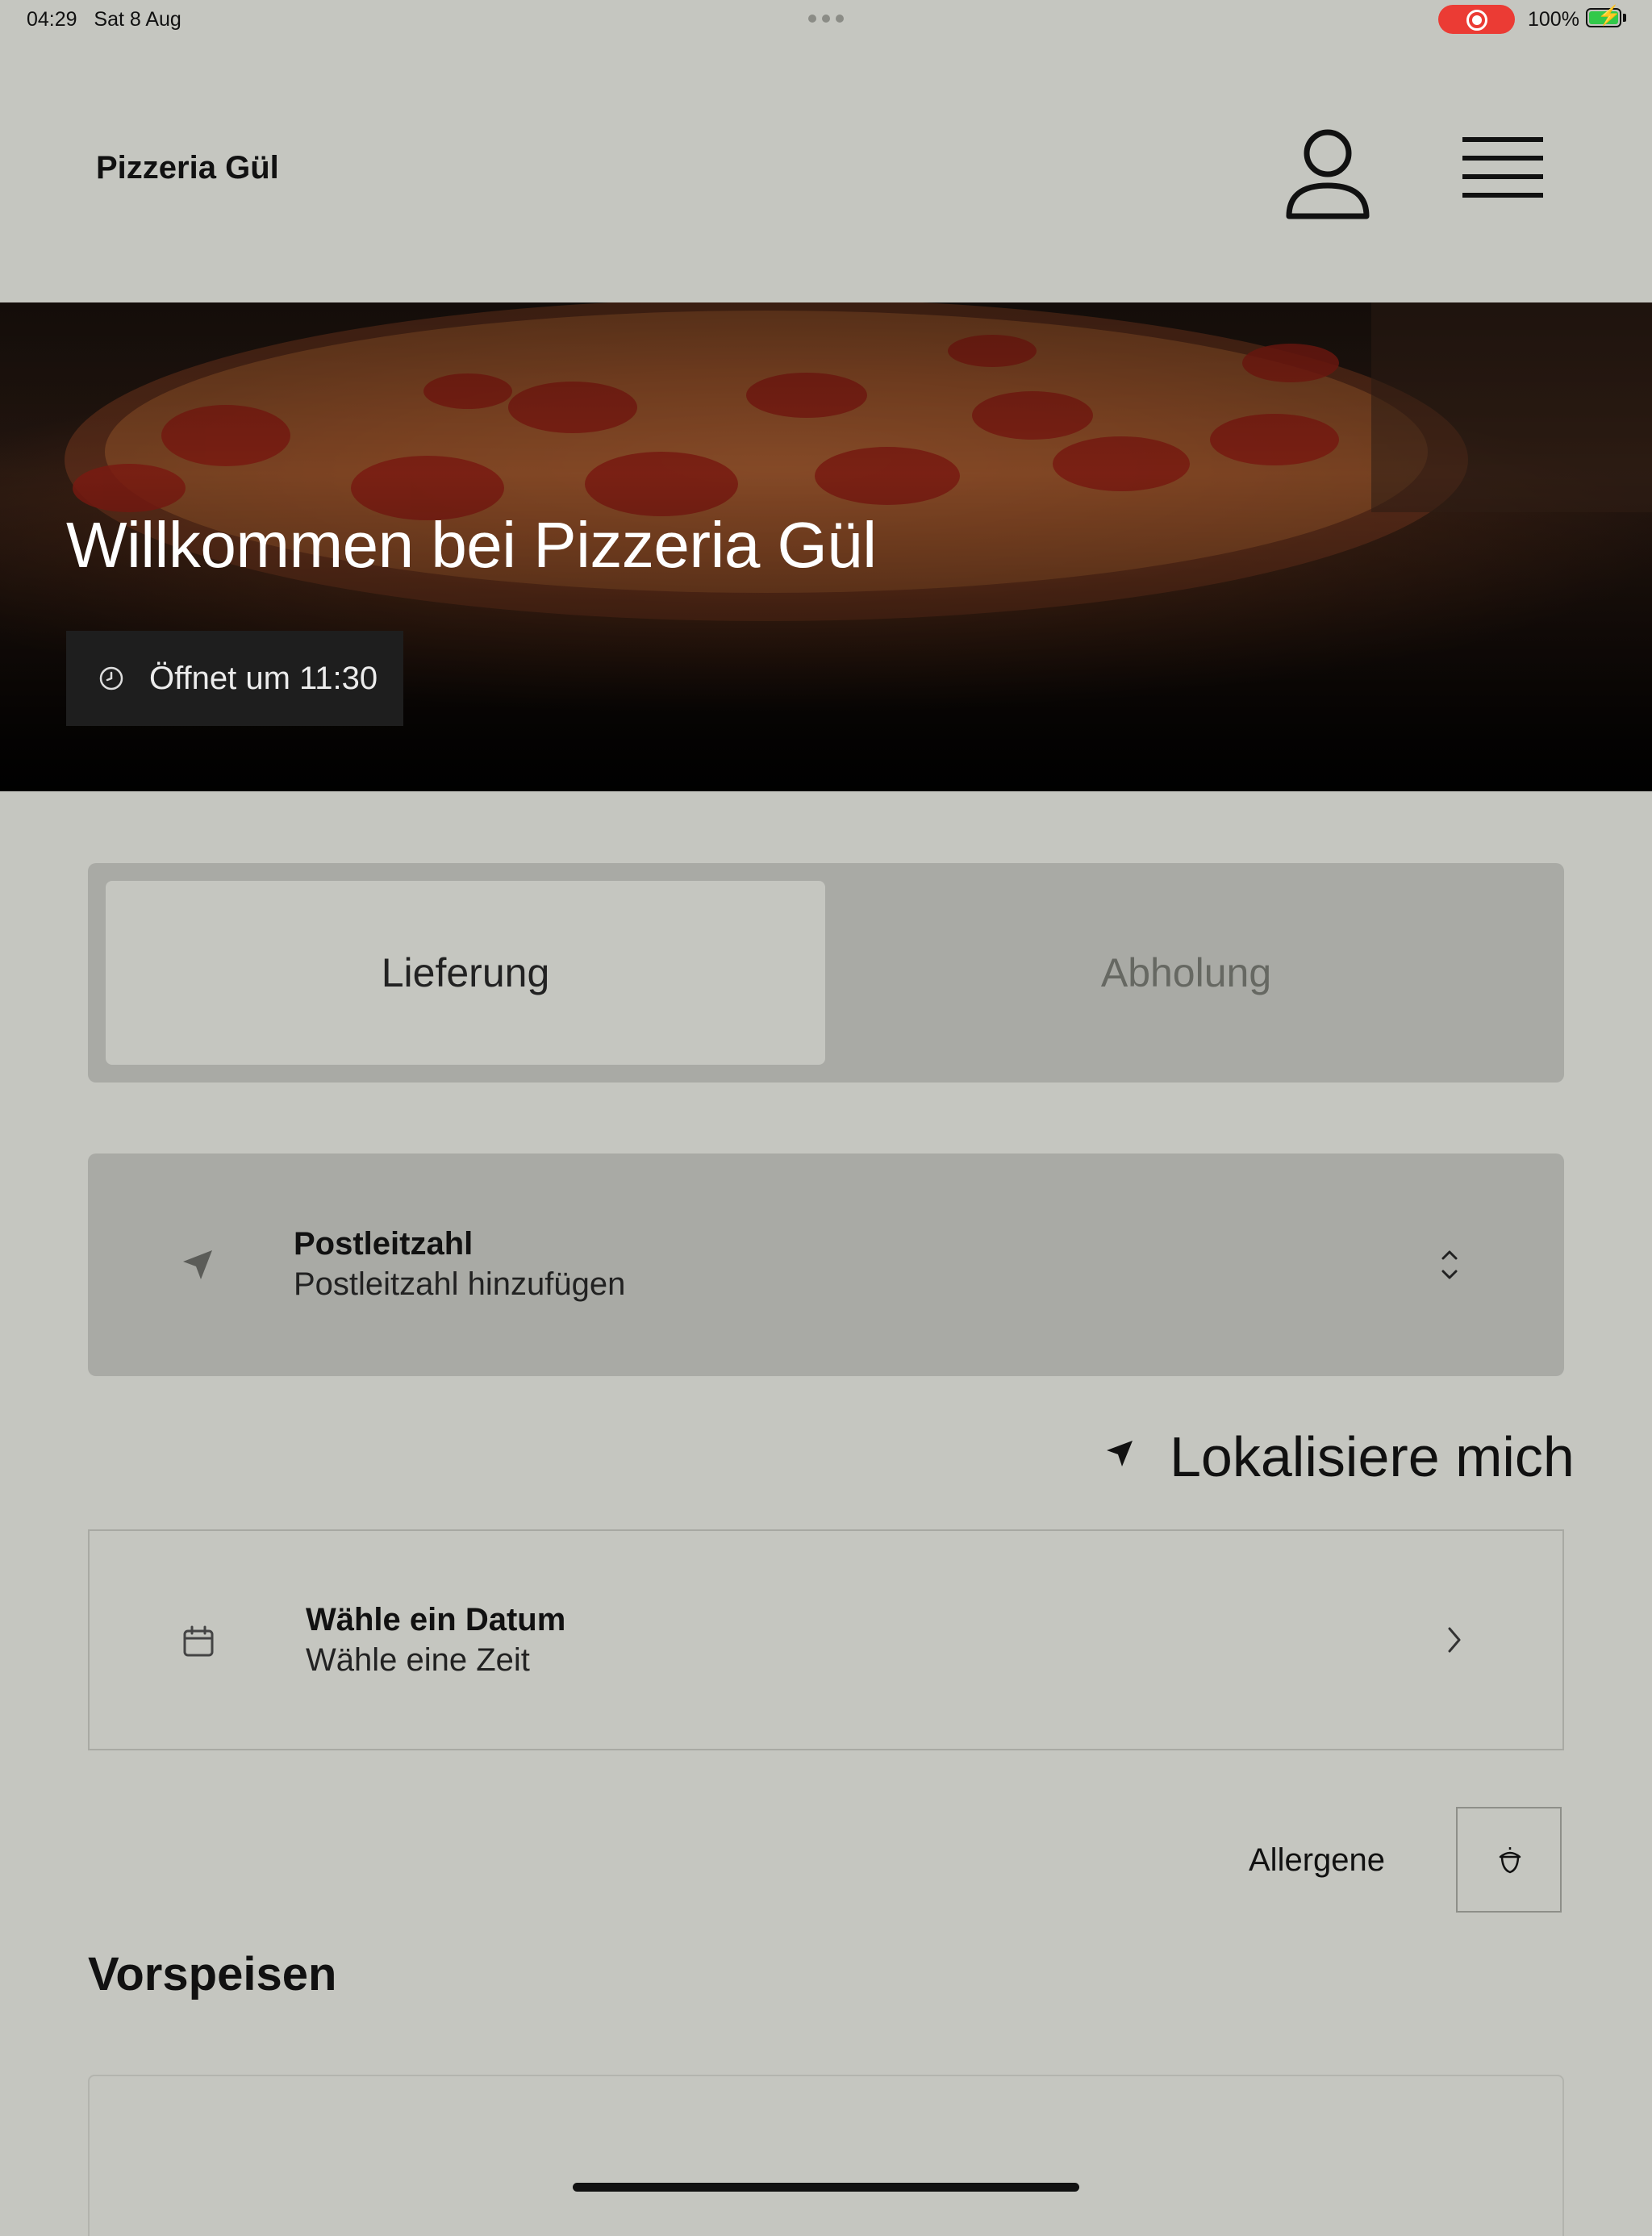 The width and height of the screenshot is (1652, 2236). I want to click on allergens-button, so click(1509, 1860).